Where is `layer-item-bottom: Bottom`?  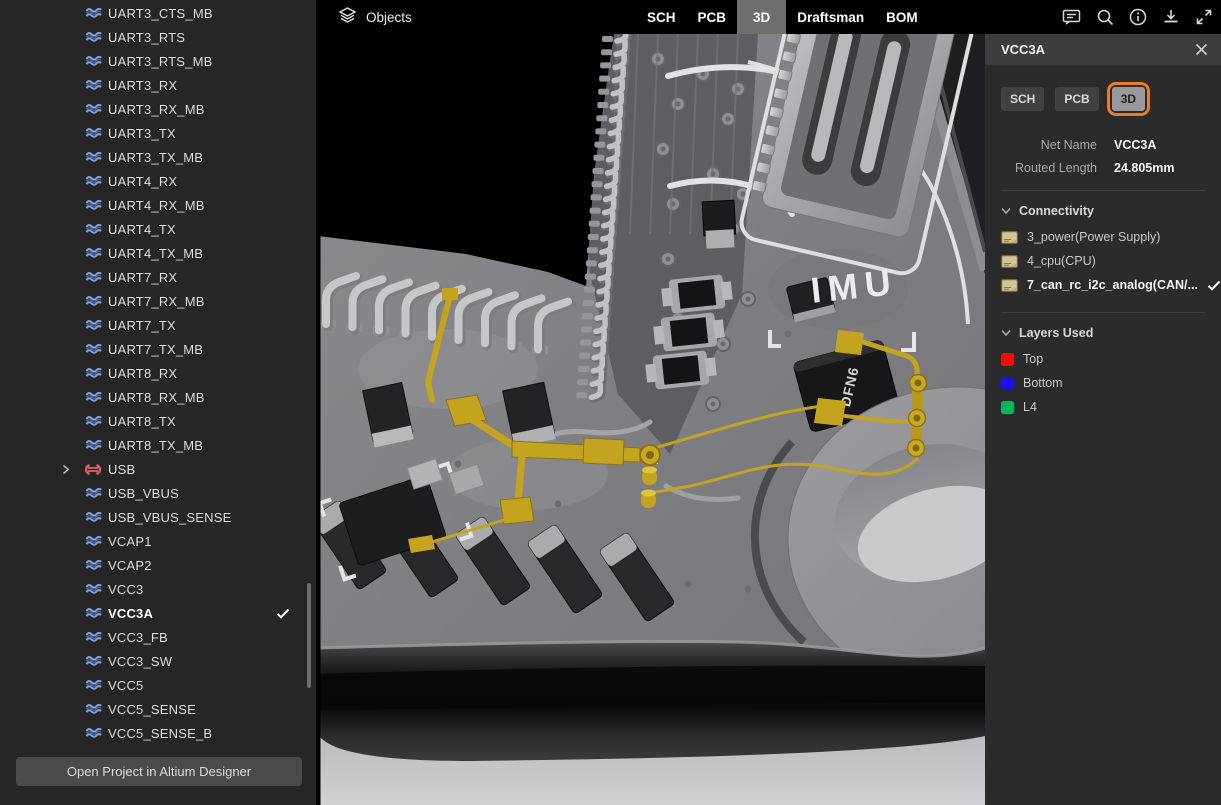 layer-item-bottom: Bottom is located at coordinates (1103, 383).